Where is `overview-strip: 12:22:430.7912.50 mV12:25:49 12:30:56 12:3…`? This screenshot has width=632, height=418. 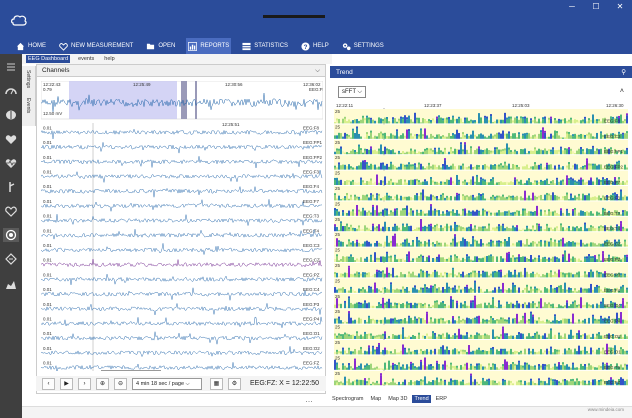
overview-strip: 12:22:430.7912.50 mV12:25:49 12:30:56 12:3… is located at coordinates (182, 100).